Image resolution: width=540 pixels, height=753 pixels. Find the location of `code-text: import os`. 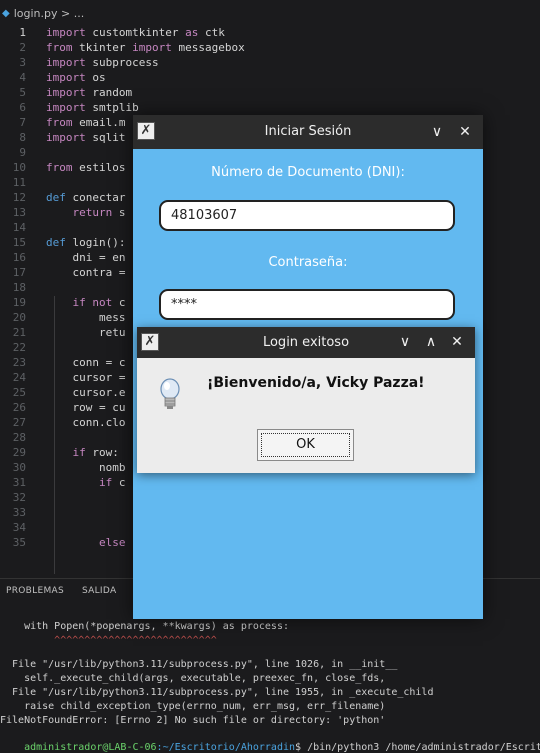

code-text: import os is located at coordinates (76, 77).